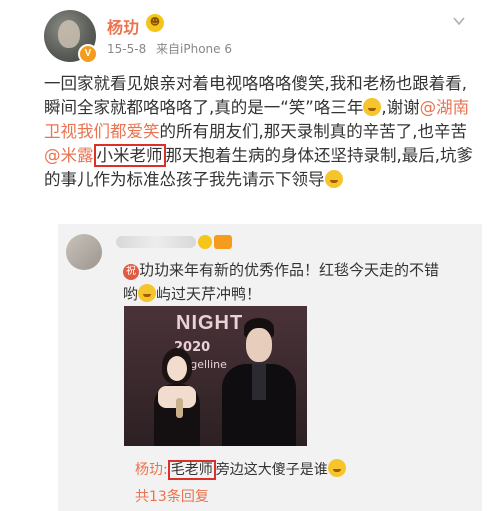 The height and width of the screenshot is (511, 489). I want to click on post-meta: 15-5-8 来自iPhone 6, so click(169, 48).